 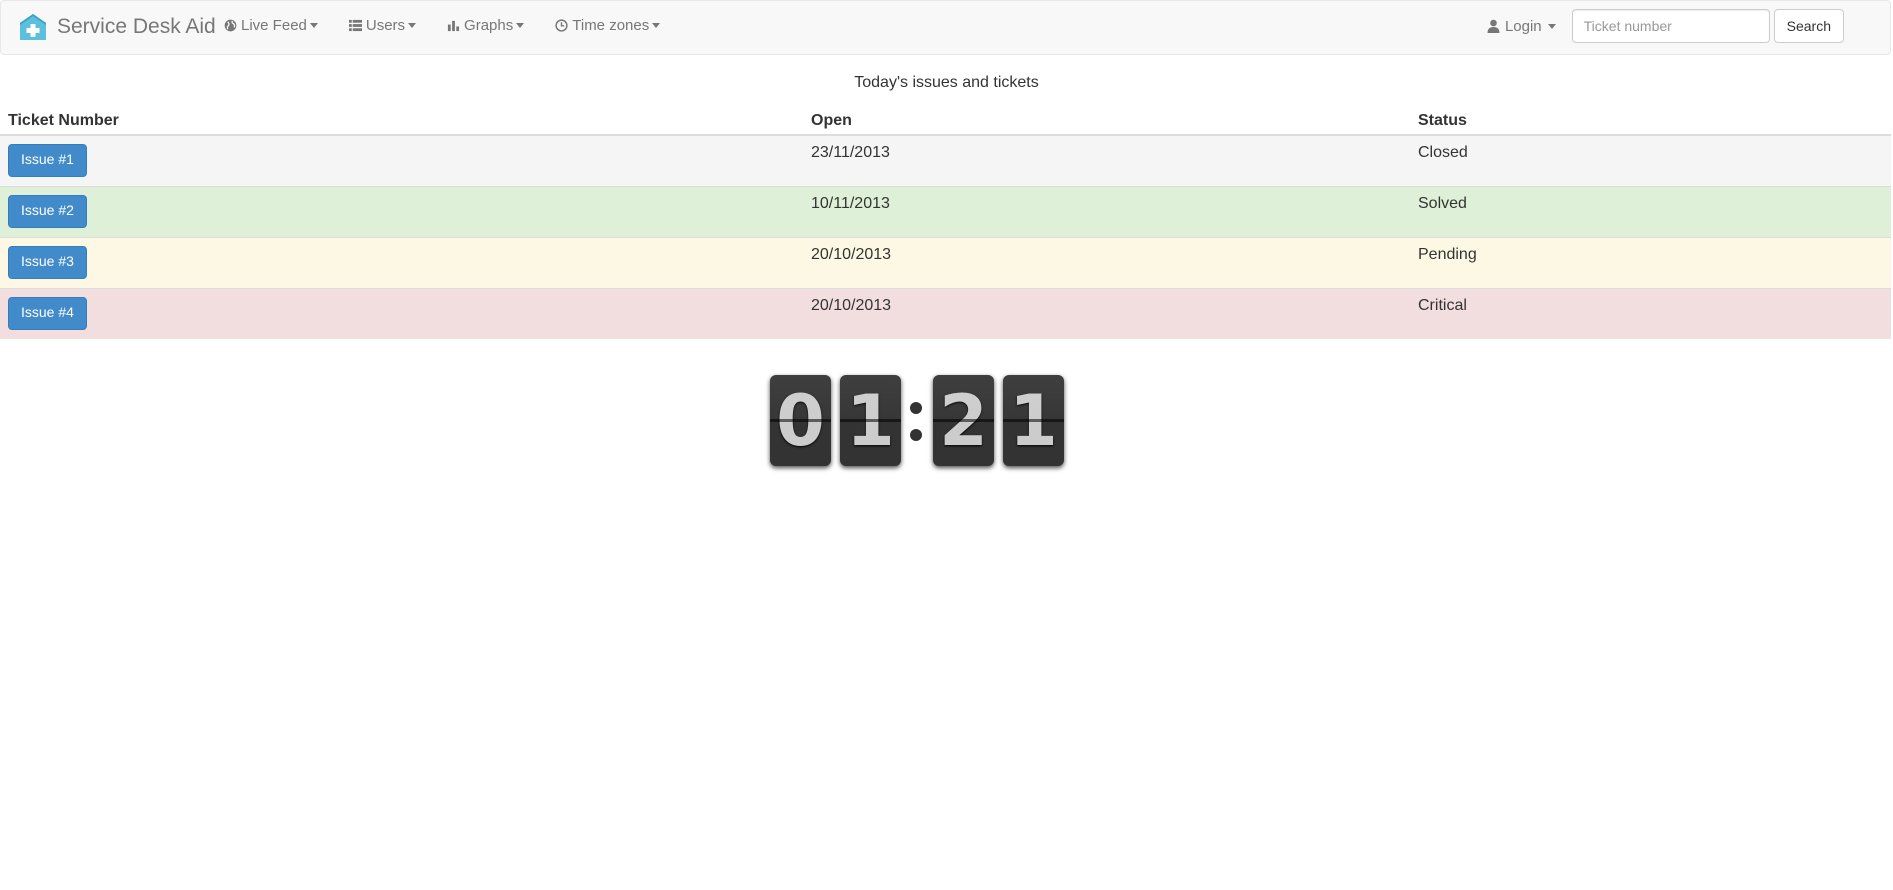 I want to click on menu-live-feed-label: Live Feed, so click(x=274, y=25).